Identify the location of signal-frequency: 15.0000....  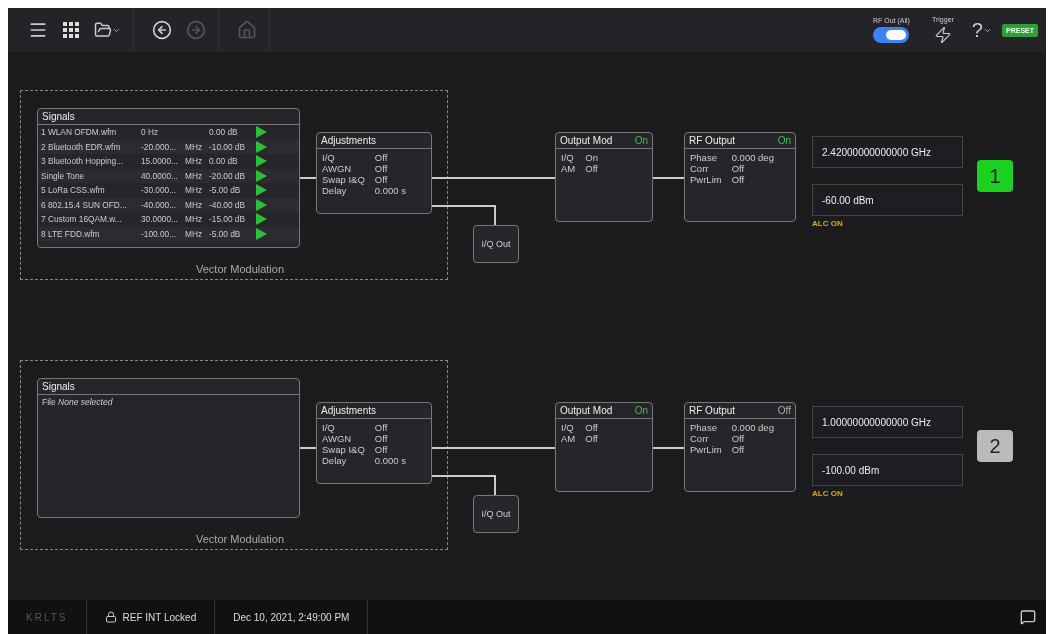
(160, 161).